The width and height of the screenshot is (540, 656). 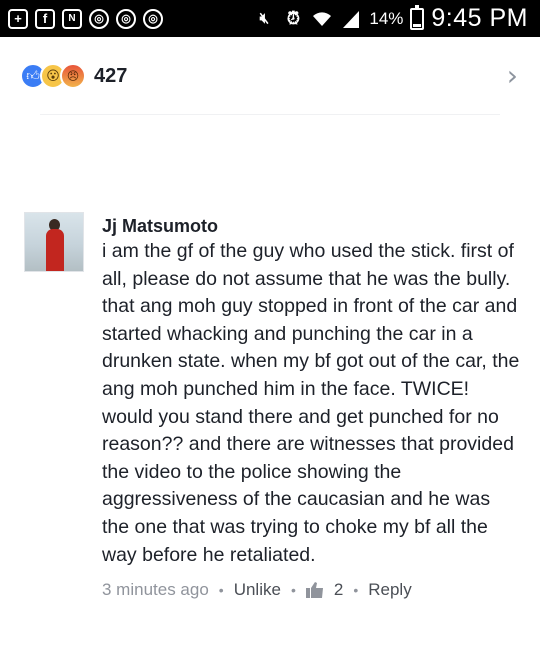 What do you see at coordinates (417, 17) in the screenshot?
I see `battery-icon` at bounding box center [417, 17].